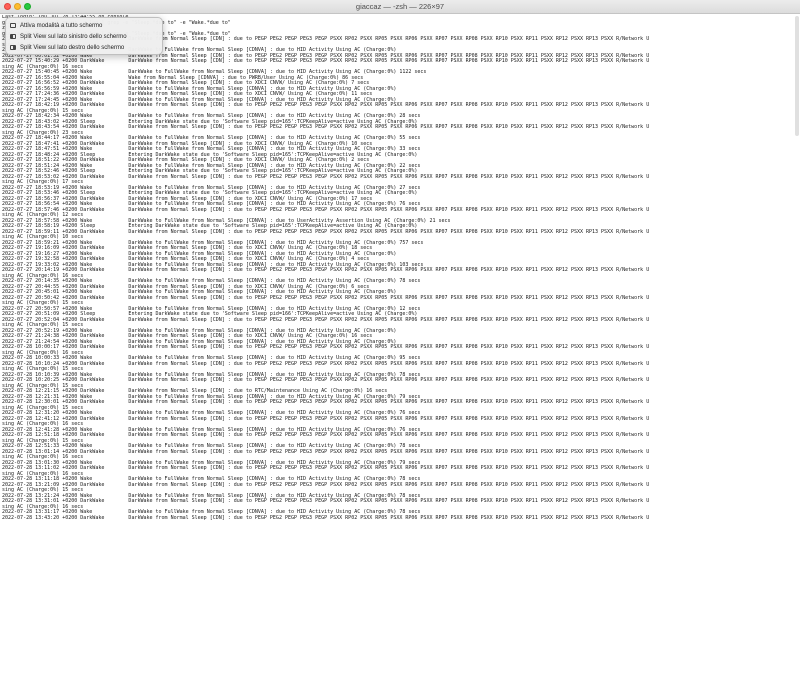 Image resolution: width=800 pixels, height=697 pixels. Describe the element at coordinates (797, 76) in the screenshot. I see `terminal-scrollbar` at that location.